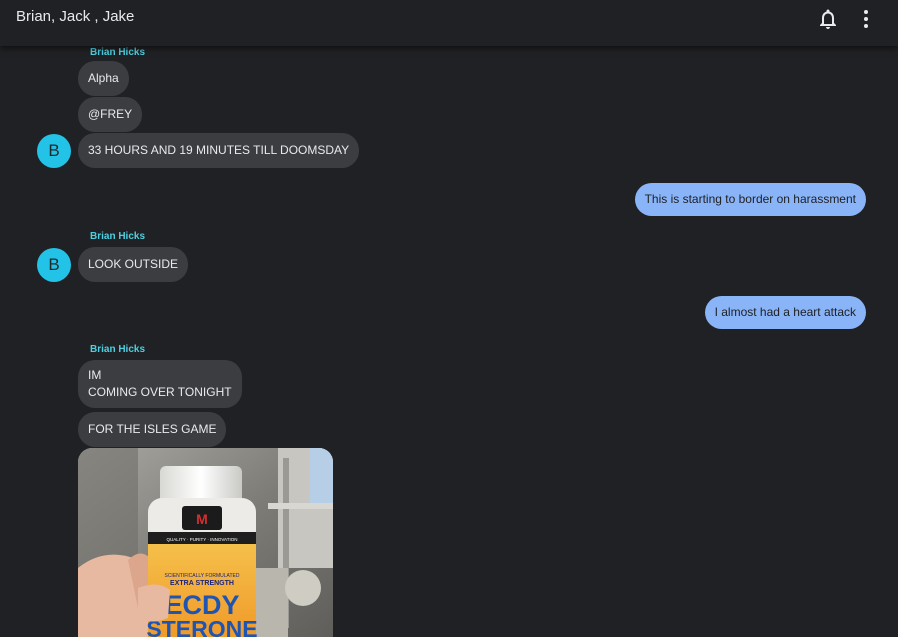 The image size is (898, 637). Describe the element at coordinates (103, 78) in the screenshot. I see `message-bubble: Alpha` at that location.